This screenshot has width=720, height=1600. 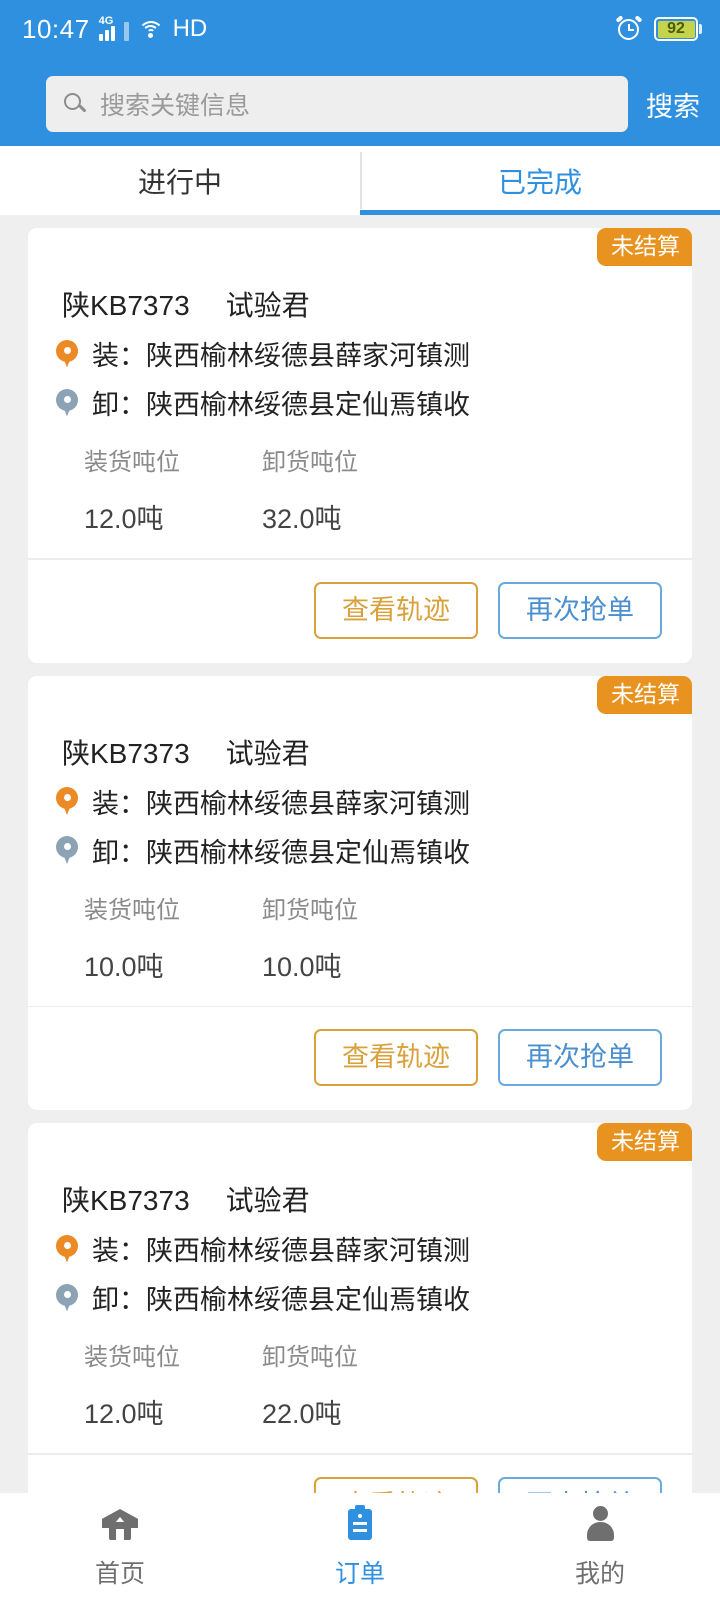 What do you see at coordinates (124, 966) in the screenshot?
I see `load-tonnage-value: 10.0吨` at bounding box center [124, 966].